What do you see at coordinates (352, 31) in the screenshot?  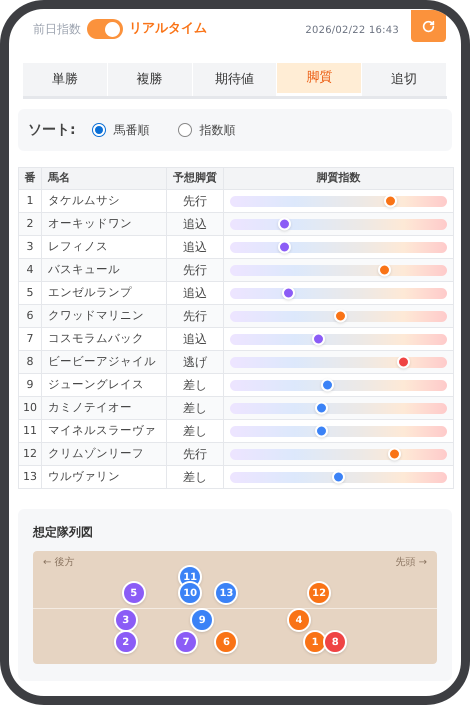 I see `datetime: 2026/02/22 16:43` at bounding box center [352, 31].